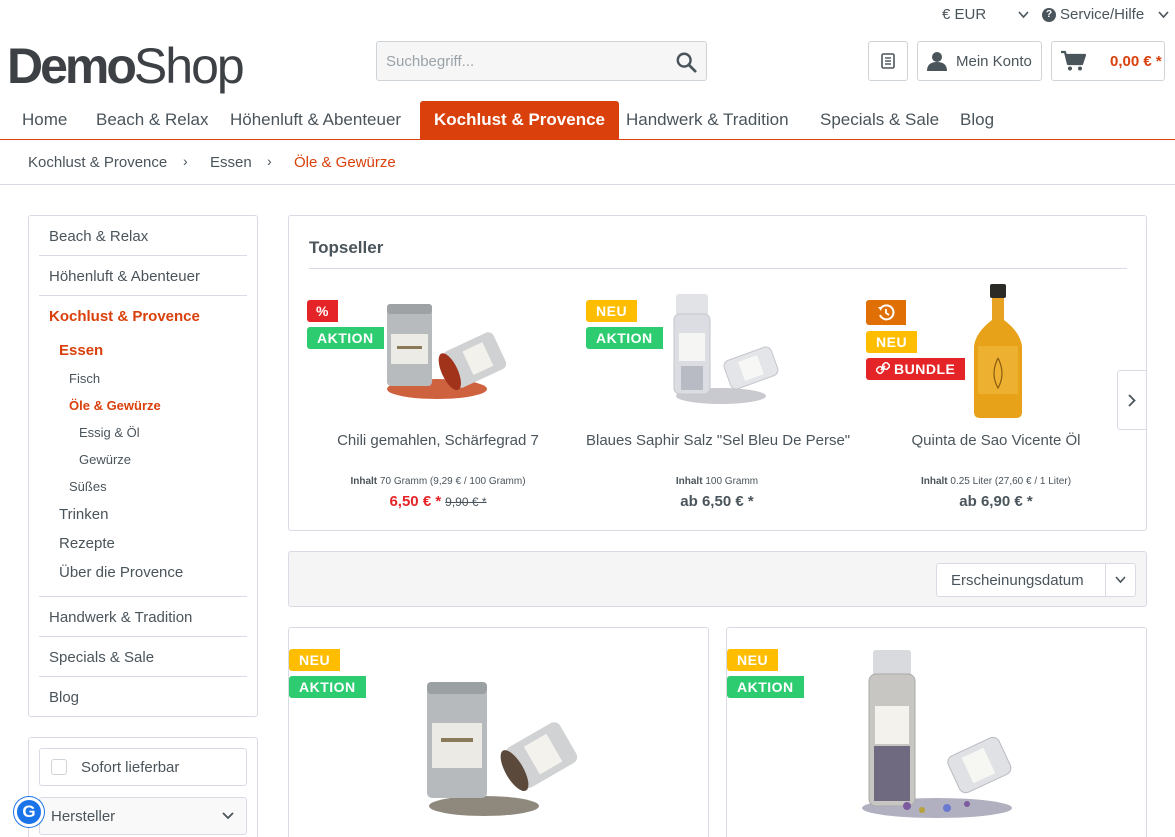  What do you see at coordinates (143, 767) in the screenshot?
I see `filter-instant-delivery: Sofort lieferbar` at bounding box center [143, 767].